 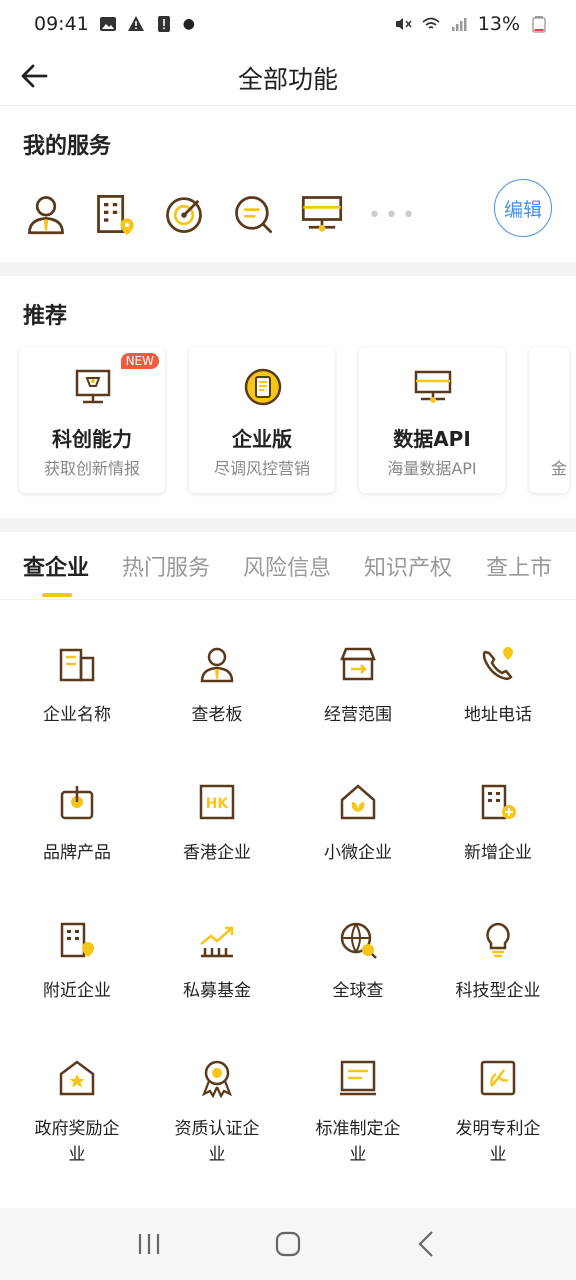 What do you see at coordinates (262, 439) in the screenshot?
I see `card-name: 企业版` at bounding box center [262, 439].